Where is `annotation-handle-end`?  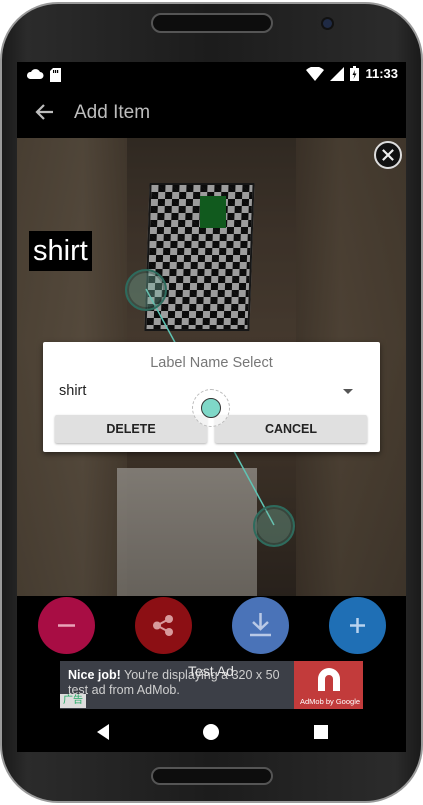
annotation-handle-end is located at coordinates (274, 526).